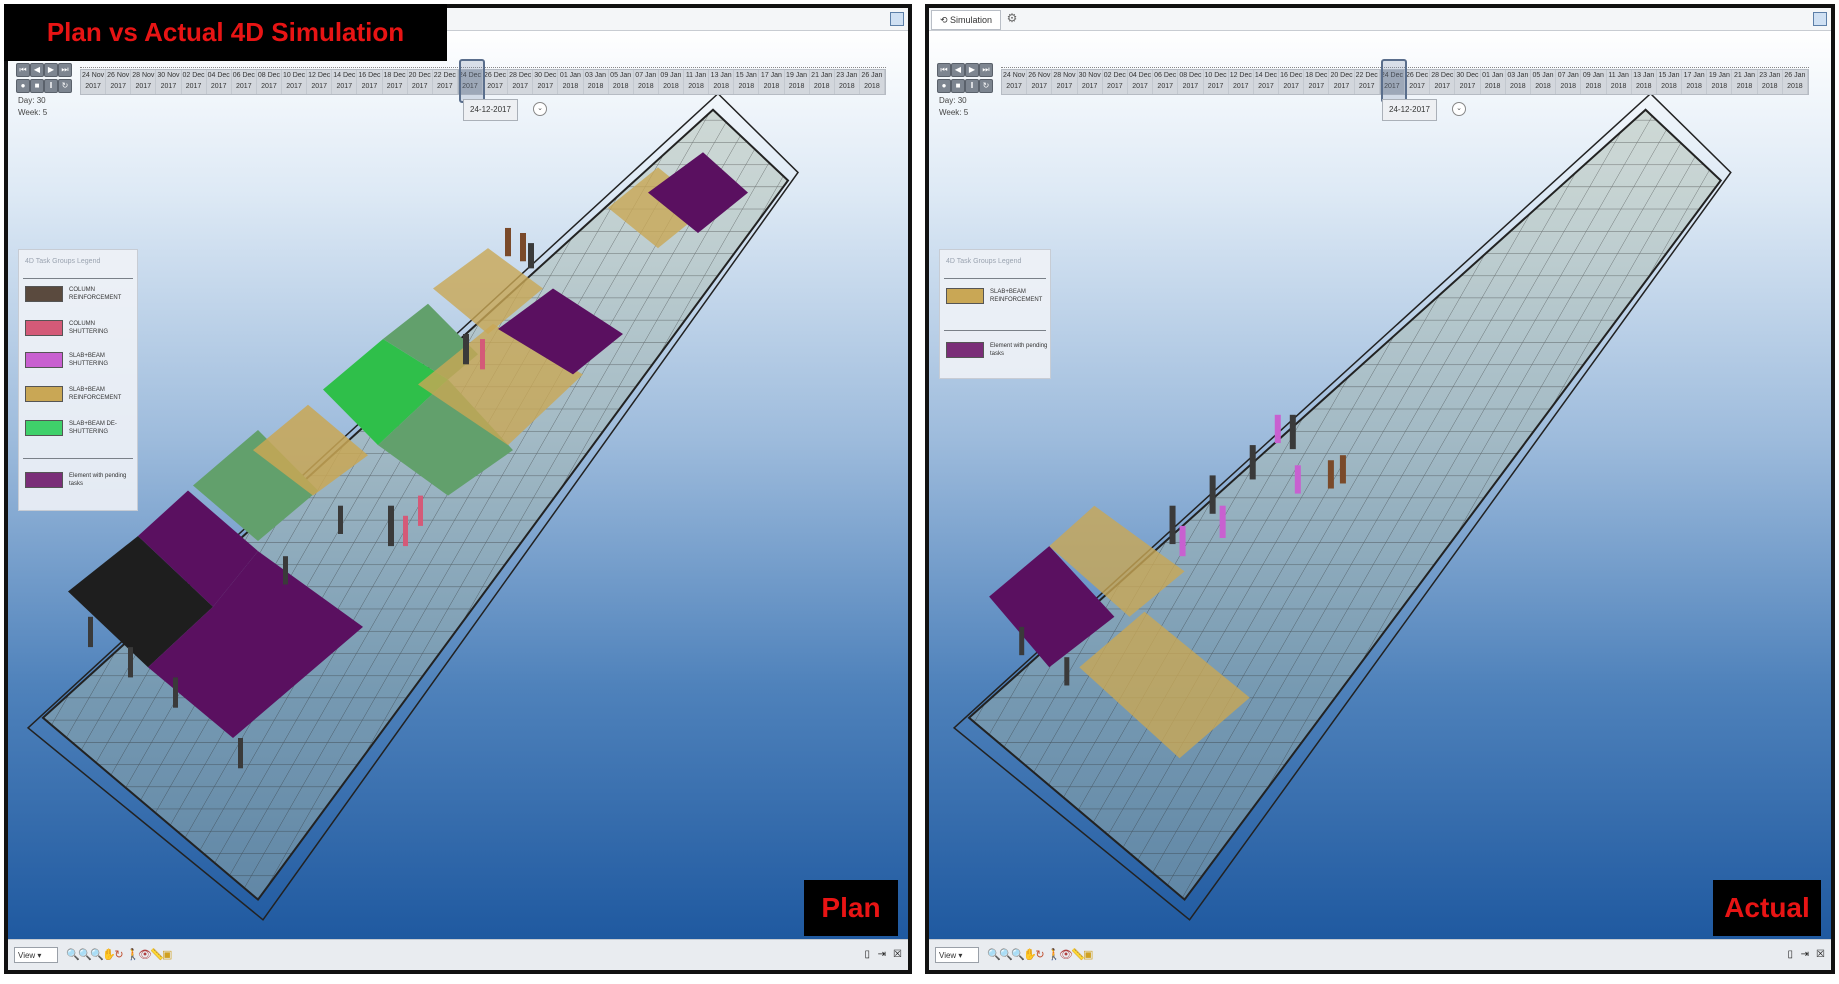 The image size is (1839, 984). Describe the element at coordinates (897, 955) in the screenshot. I see `close-icon: ☒` at that location.